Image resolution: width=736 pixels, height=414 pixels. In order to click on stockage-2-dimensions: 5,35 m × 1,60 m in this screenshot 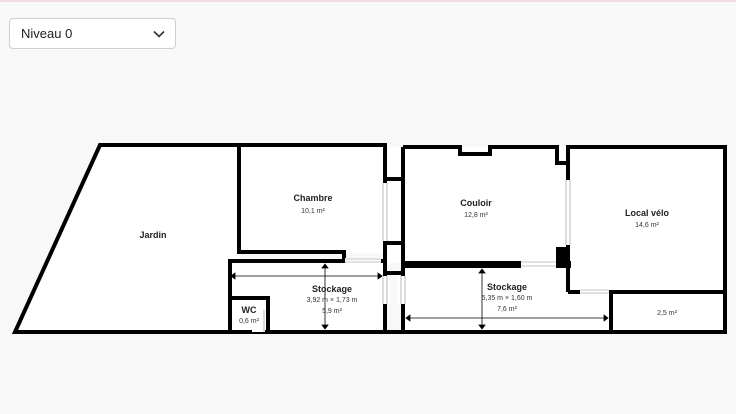, I will do `click(507, 298)`.